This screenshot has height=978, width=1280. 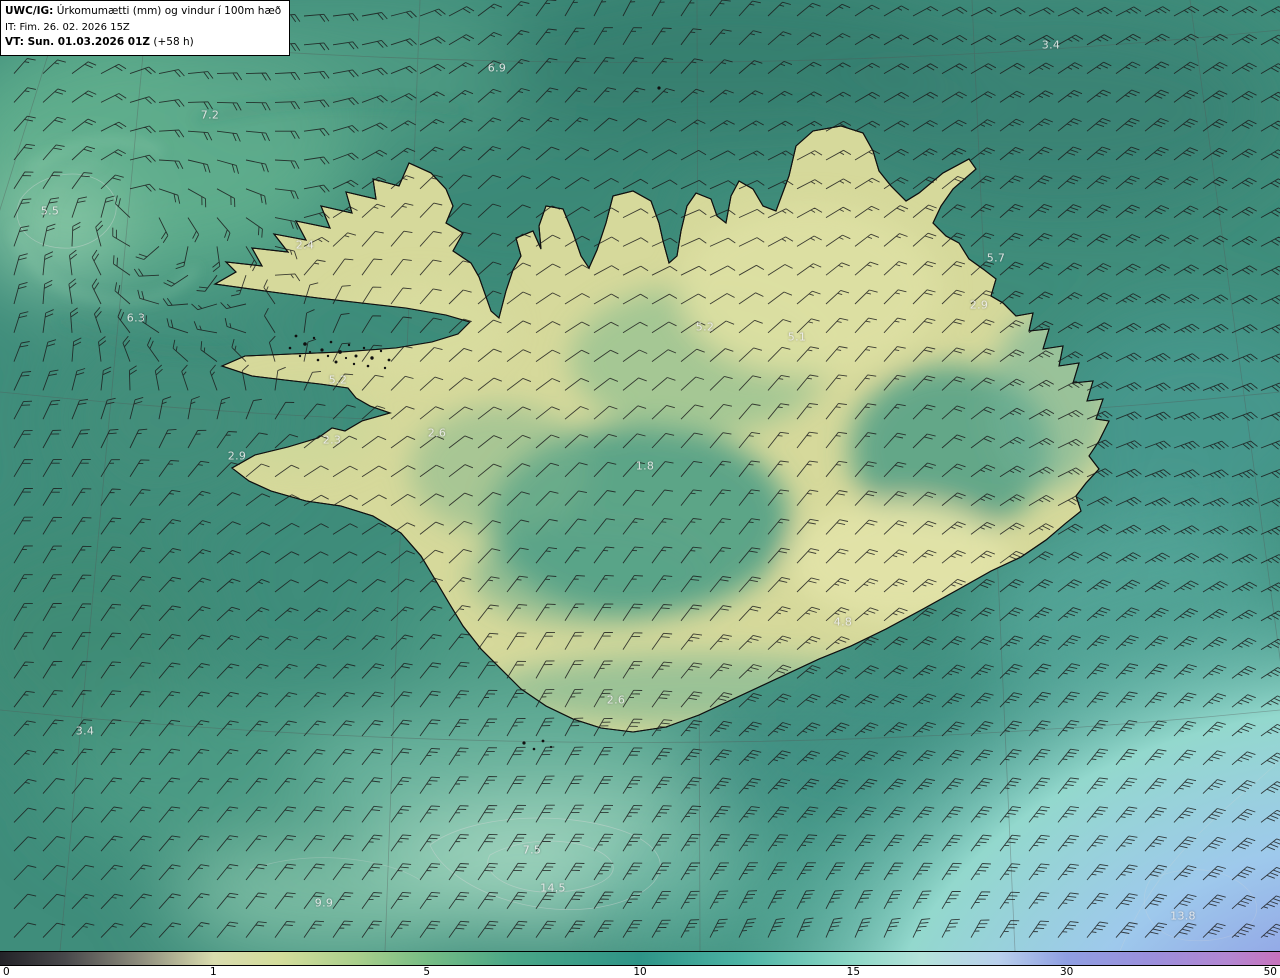 What do you see at coordinates (1270, 972) in the screenshot?
I see `colorbar-tick: 50` at bounding box center [1270, 972].